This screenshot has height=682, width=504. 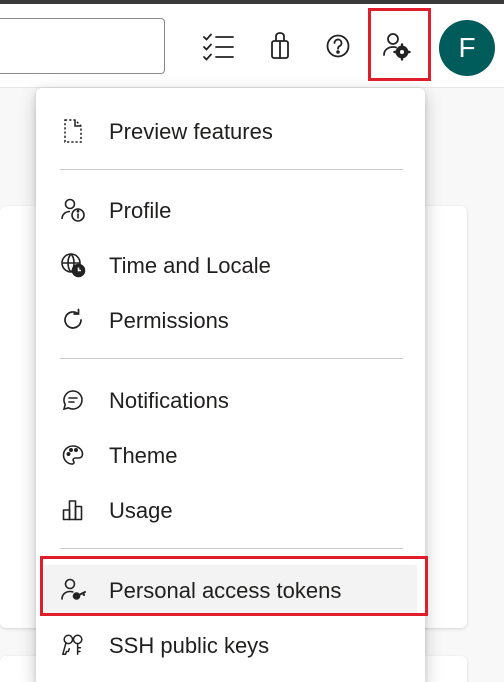 What do you see at coordinates (73, 645) in the screenshot?
I see `keys-icon` at bounding box center [73, 645].